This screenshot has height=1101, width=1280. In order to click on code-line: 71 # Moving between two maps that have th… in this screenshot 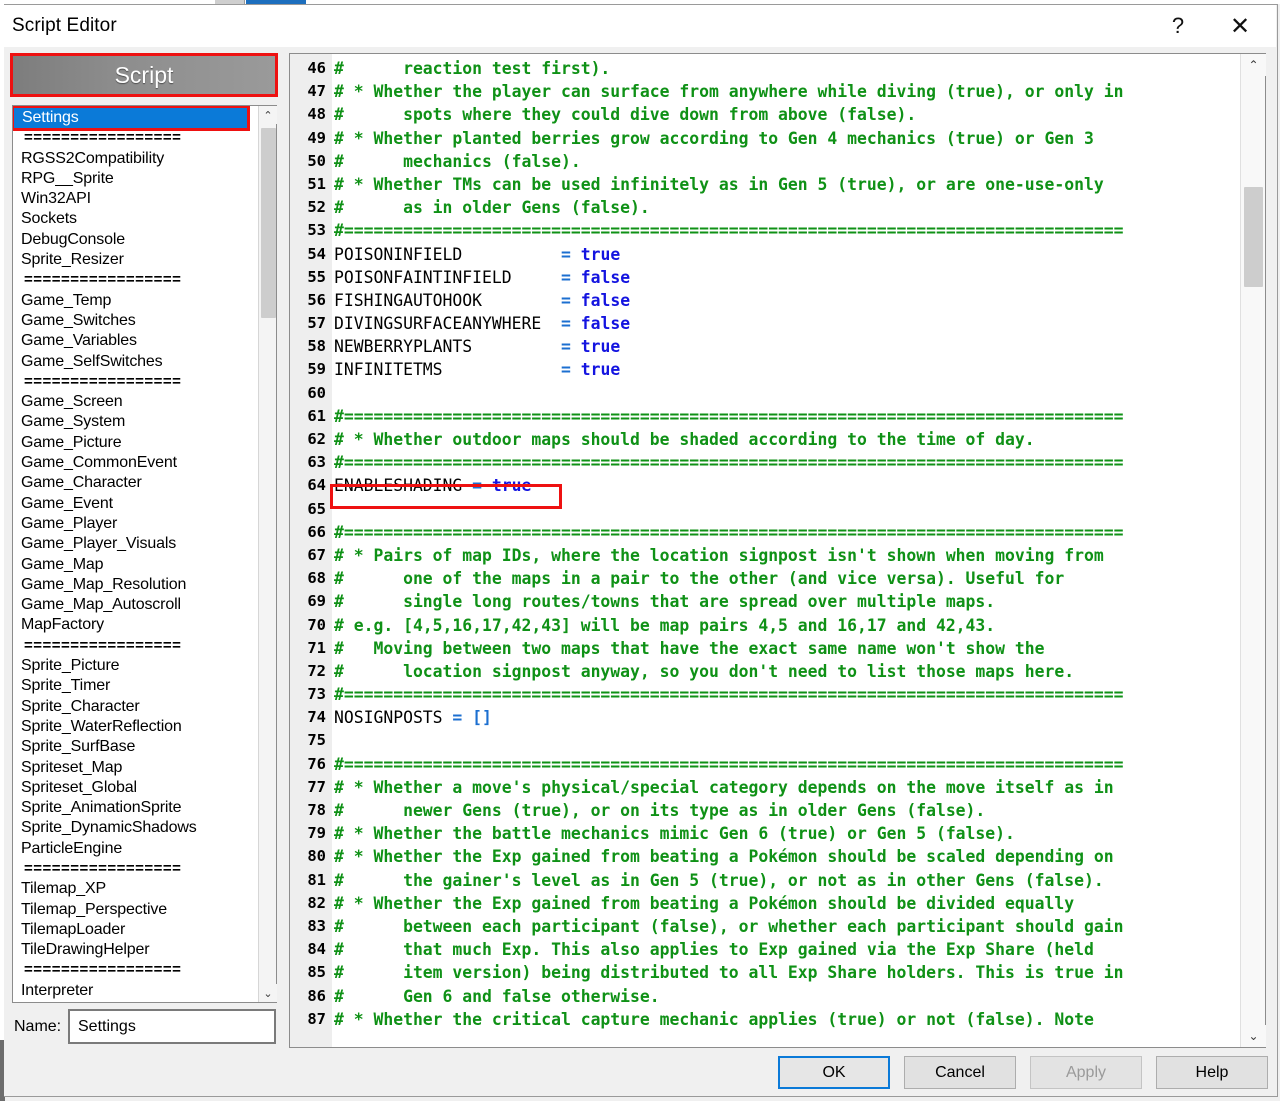, I will do `click(765, 648)`.